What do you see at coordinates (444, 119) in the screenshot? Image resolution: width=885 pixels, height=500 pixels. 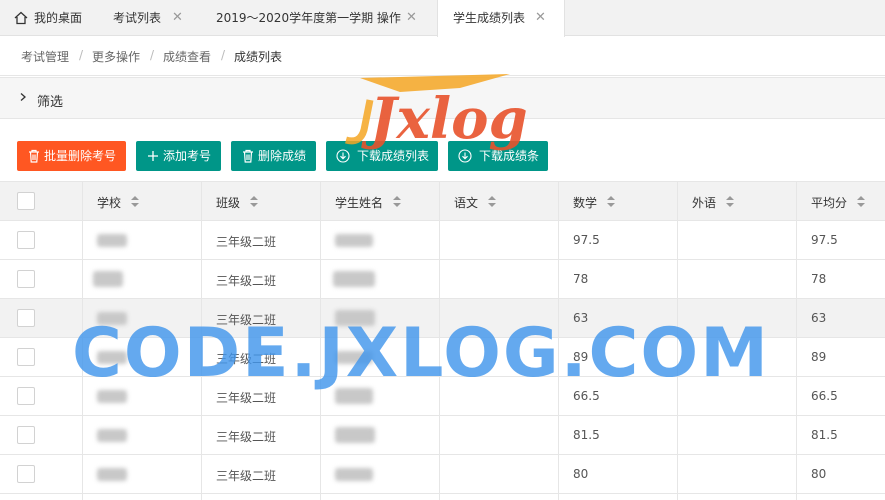 I see `watermark-logo-text: Jxlog` at bounding box center [444, 119].